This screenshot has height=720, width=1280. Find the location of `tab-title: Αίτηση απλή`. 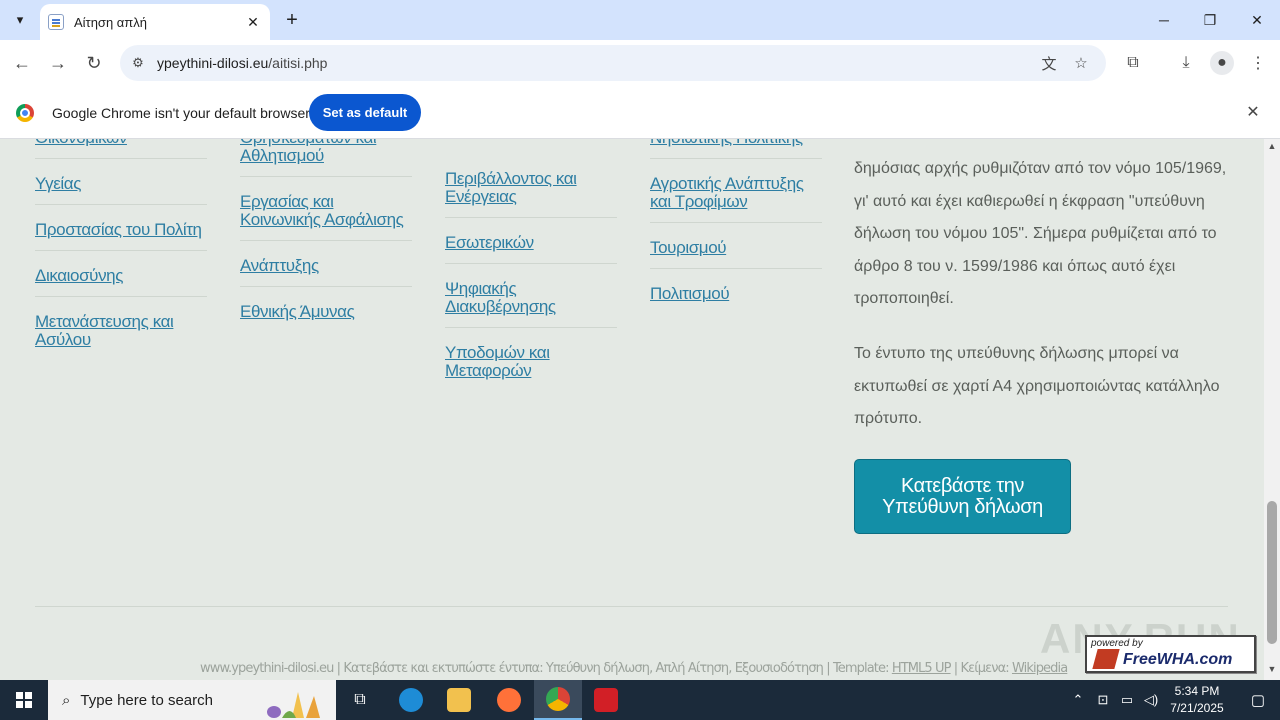

tab-title: Αίτηση απλή is located at coordinates (111, 22).